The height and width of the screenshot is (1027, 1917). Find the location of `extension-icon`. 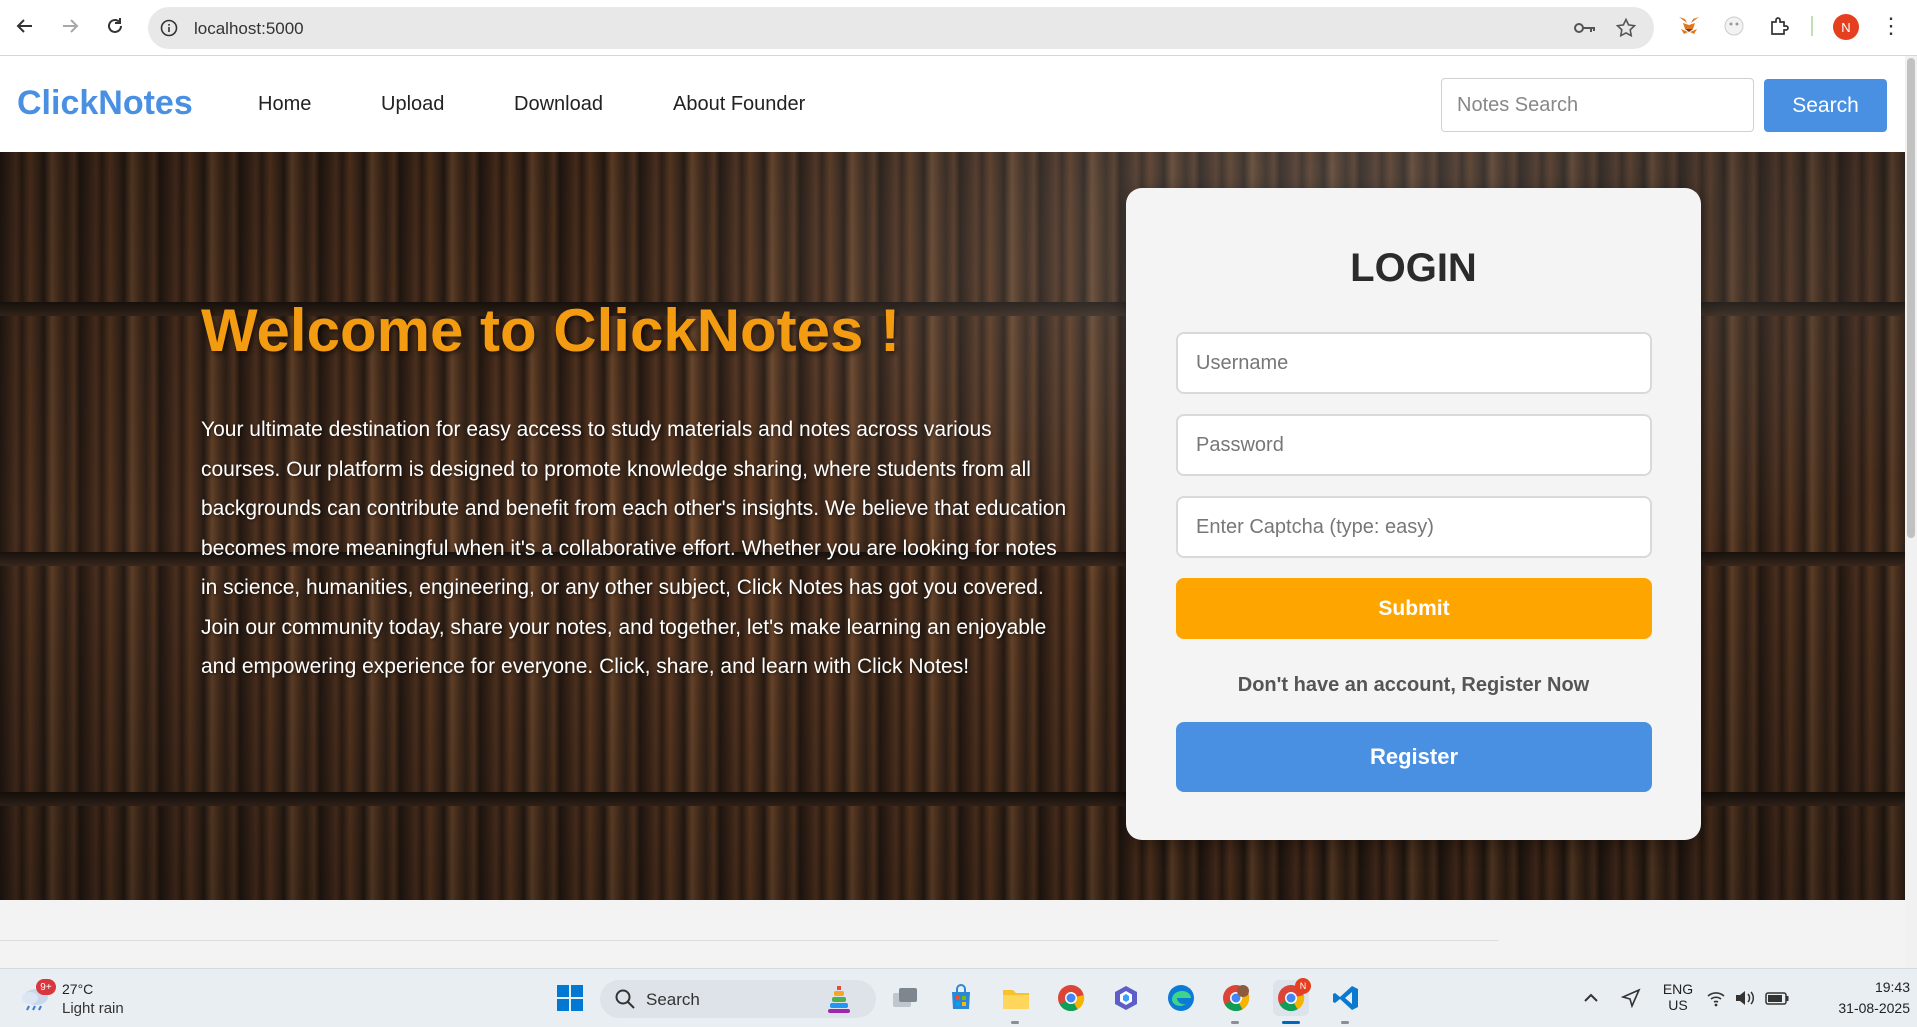

extension-icon is located at coordinates (1734, 26).